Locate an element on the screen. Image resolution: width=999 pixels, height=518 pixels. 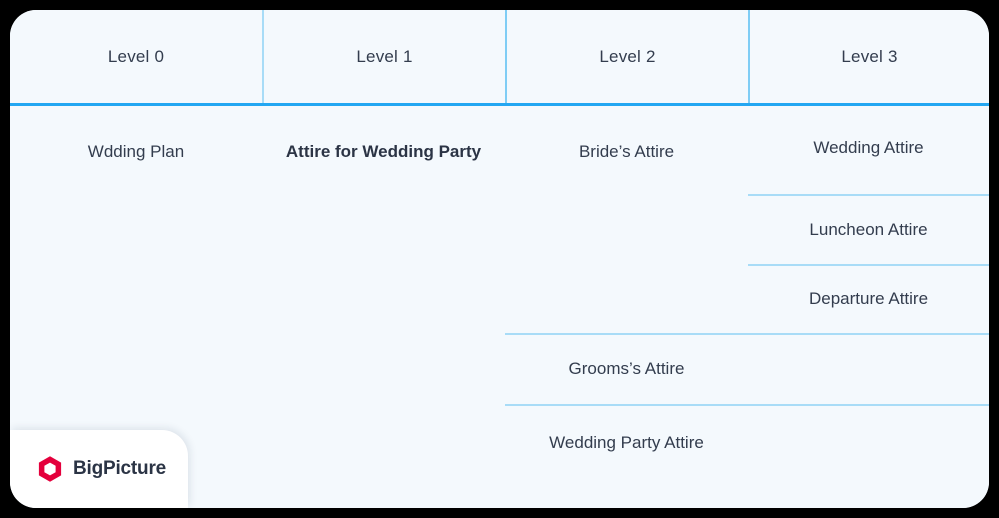
bigpicture-brand-name: BigPicture is located at coordinates (120, 468).